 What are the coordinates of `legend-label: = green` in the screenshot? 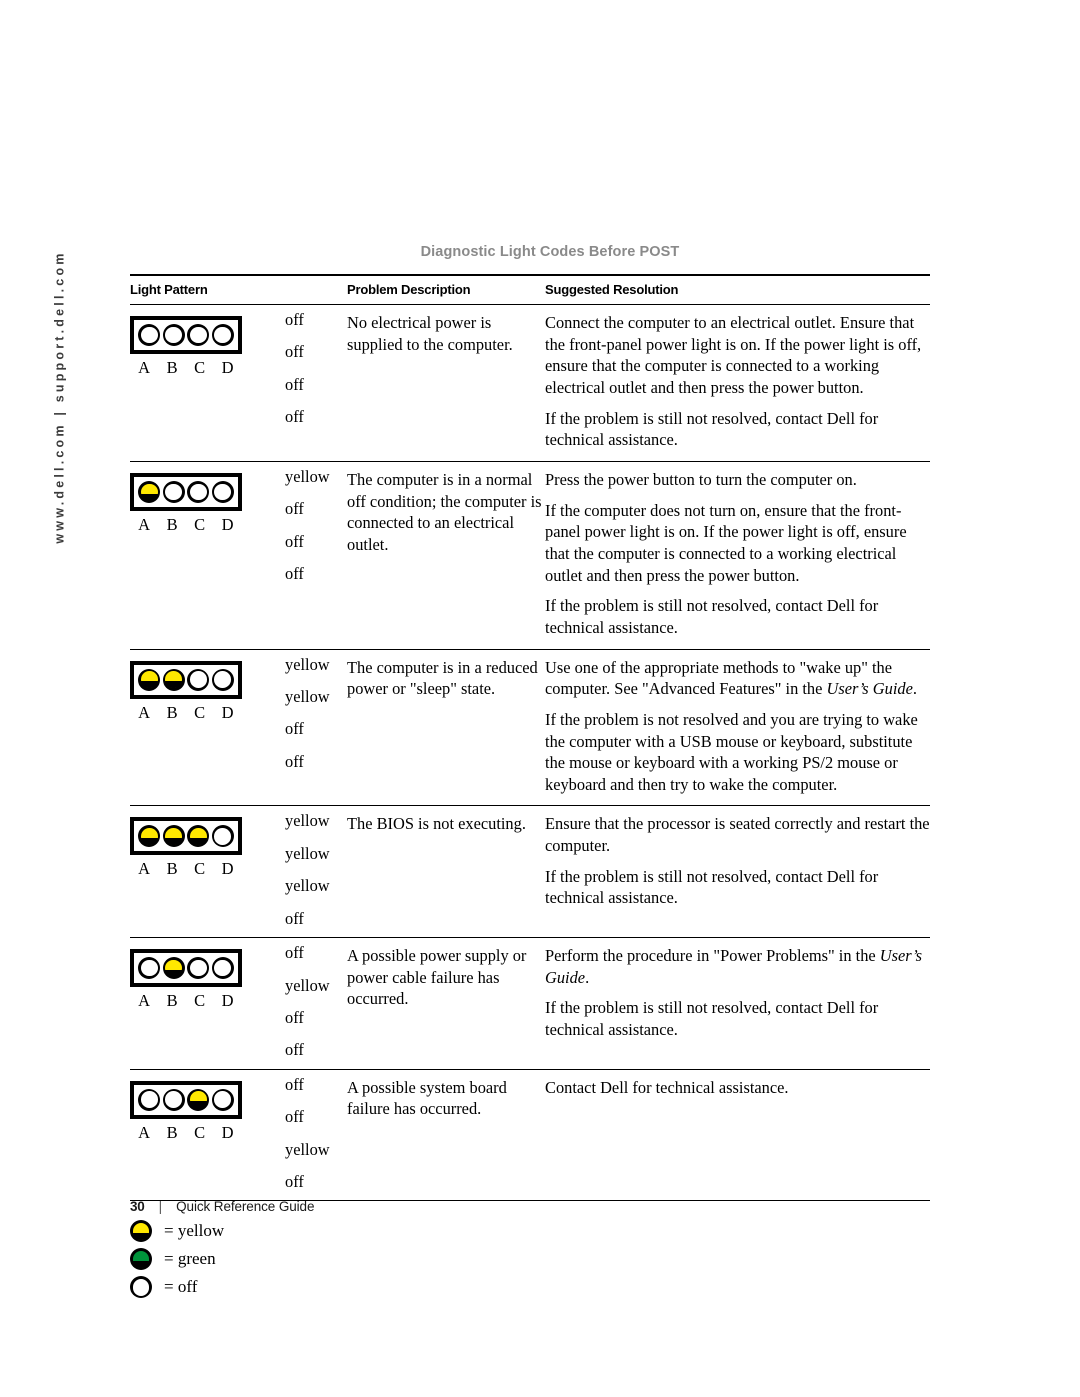 It's located at (190, 1259).